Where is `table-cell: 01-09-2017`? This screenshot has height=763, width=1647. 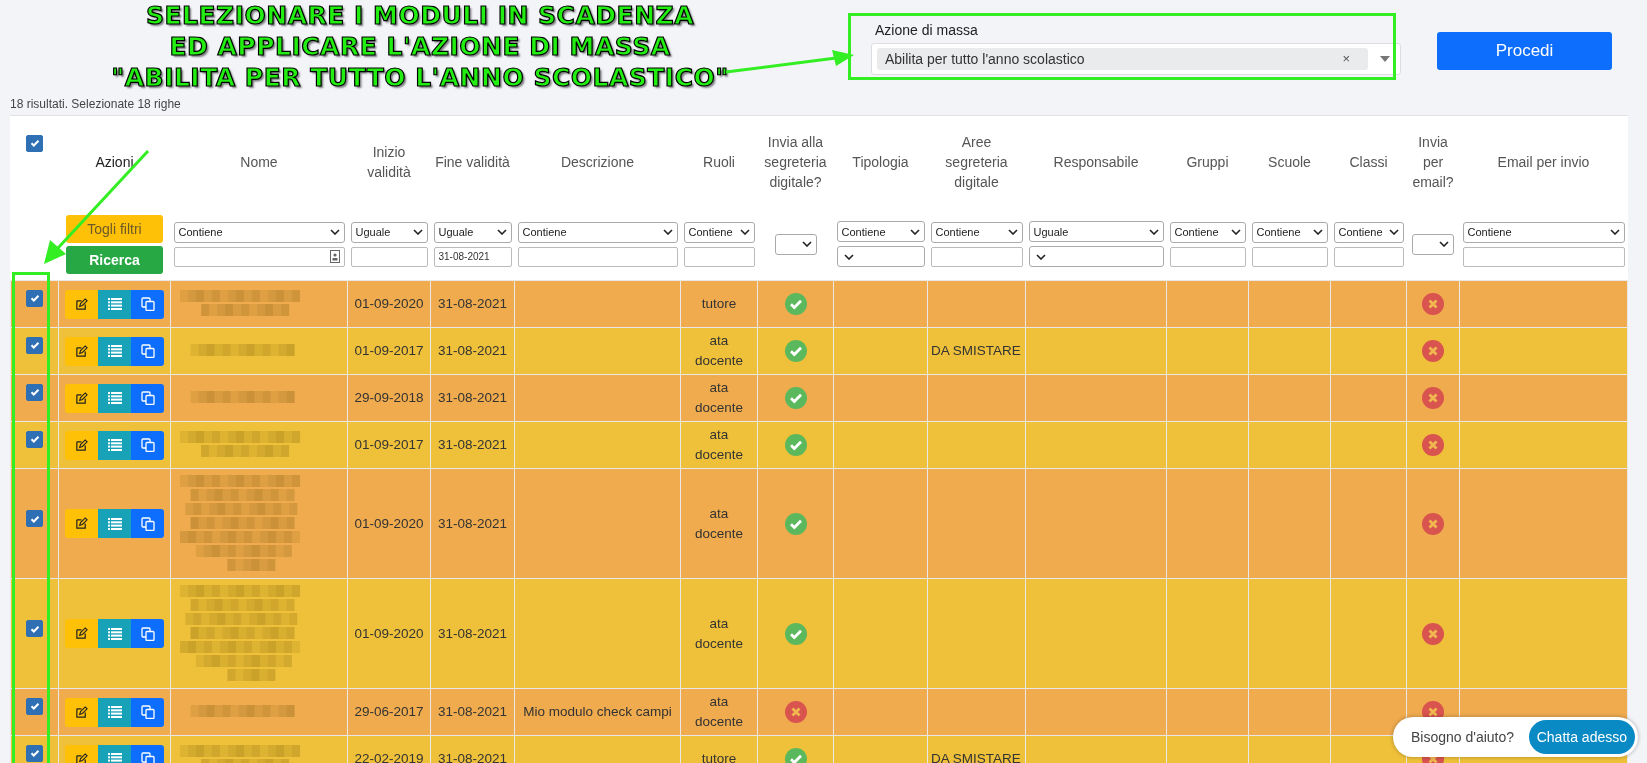 table-cell: 01-09-2017 is located at coordinates (389, 350).